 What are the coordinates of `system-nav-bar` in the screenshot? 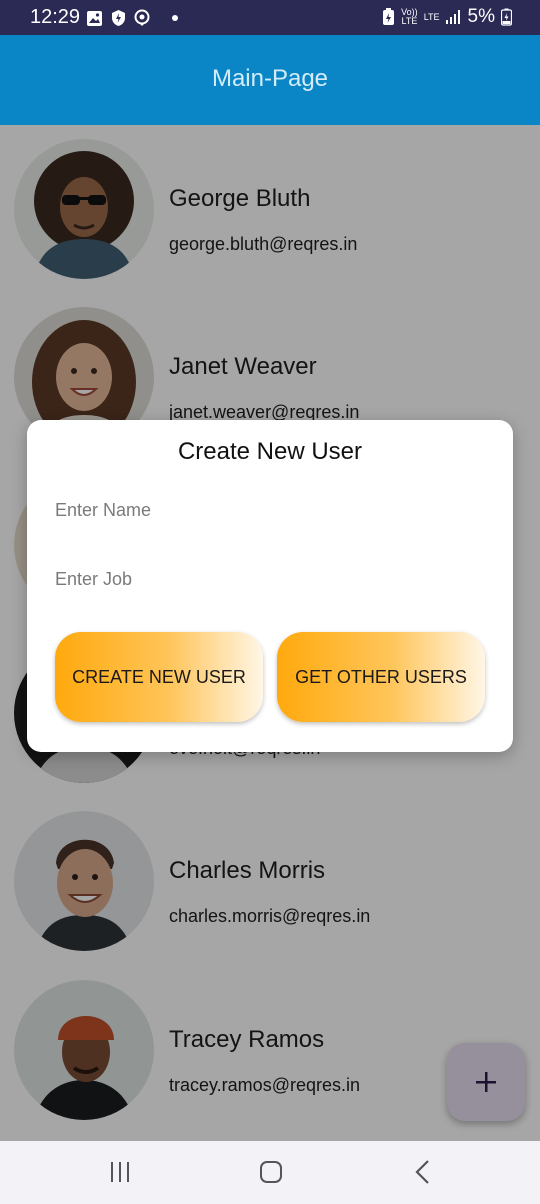 It's located at (270, 1172).